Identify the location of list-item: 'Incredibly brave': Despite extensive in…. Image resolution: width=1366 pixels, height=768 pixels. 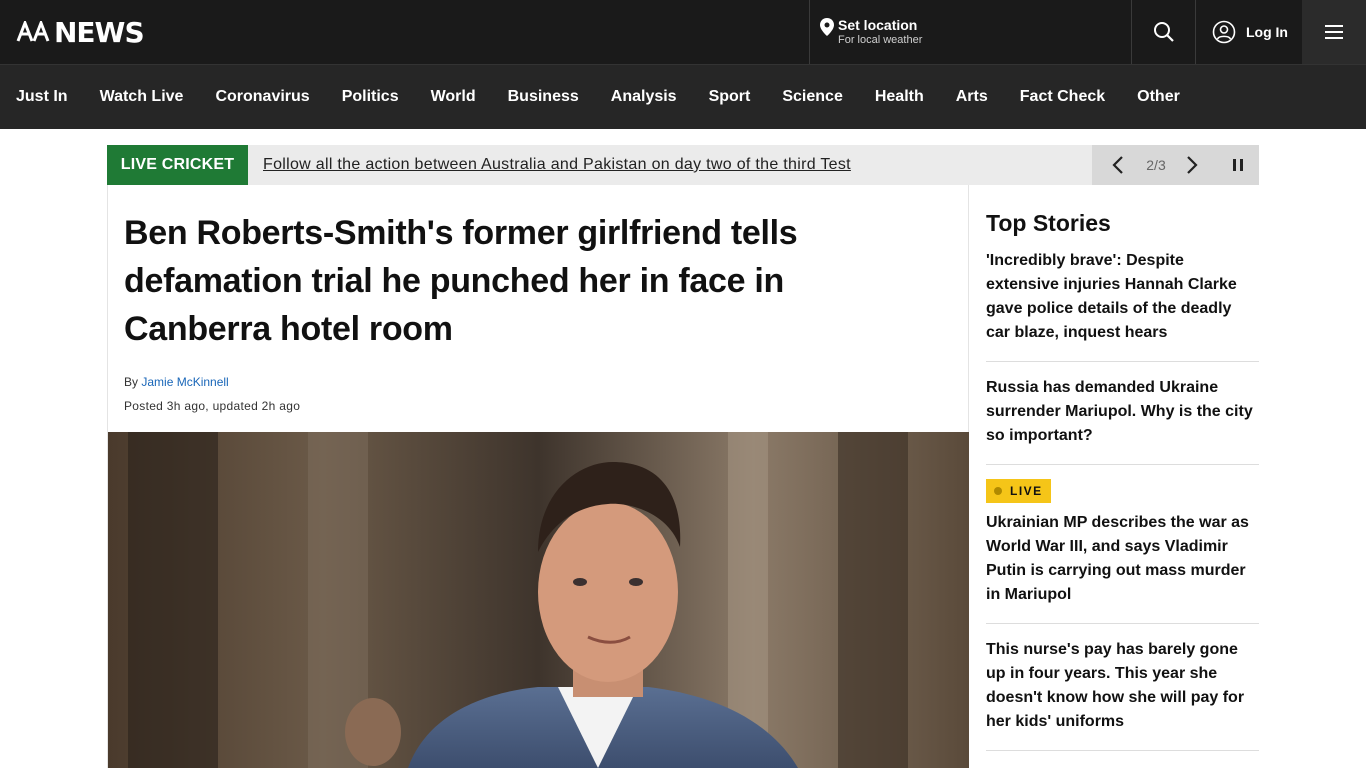
(1122, 299).